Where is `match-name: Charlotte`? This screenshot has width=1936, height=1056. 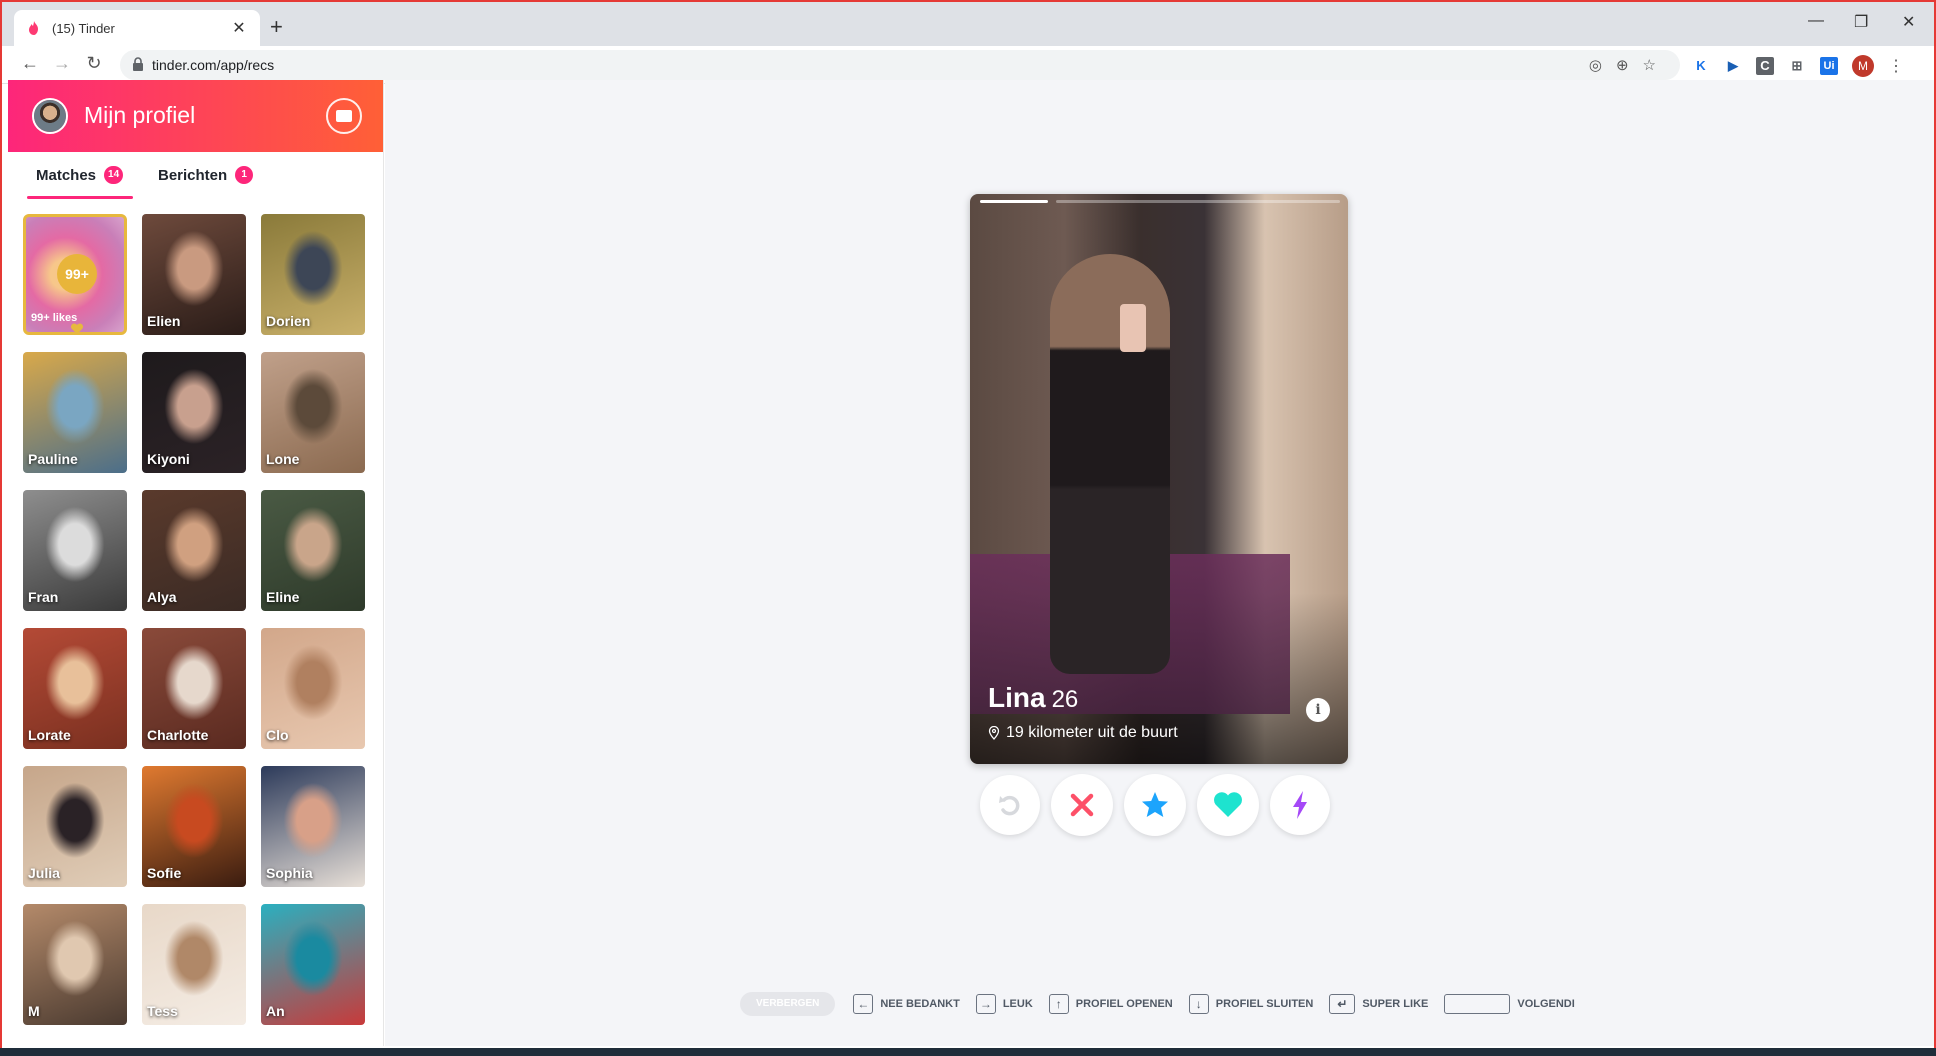 match-name: Charlotte is located at coordinates (178, 735).